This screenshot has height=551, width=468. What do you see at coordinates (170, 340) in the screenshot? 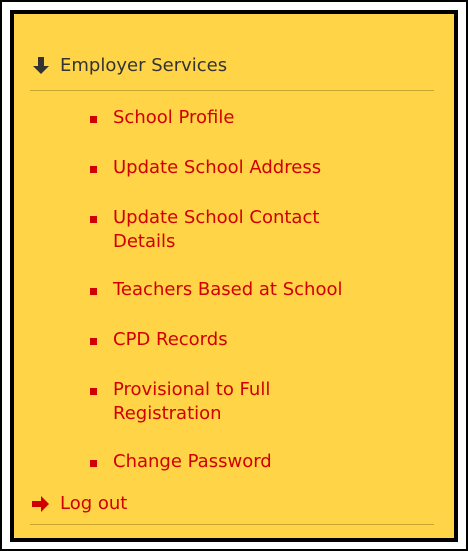
I see `menu-item-label: CPD Records` at bounding box center [170, 340].